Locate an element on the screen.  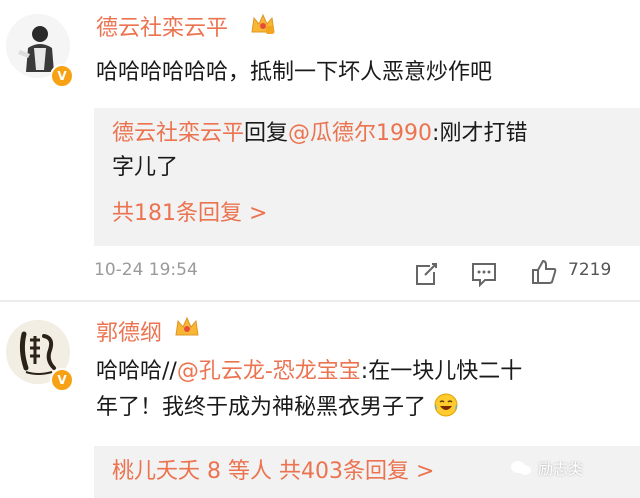
comment-text-tail: :在一块儿快二十 is located at coordinates (441, 371).